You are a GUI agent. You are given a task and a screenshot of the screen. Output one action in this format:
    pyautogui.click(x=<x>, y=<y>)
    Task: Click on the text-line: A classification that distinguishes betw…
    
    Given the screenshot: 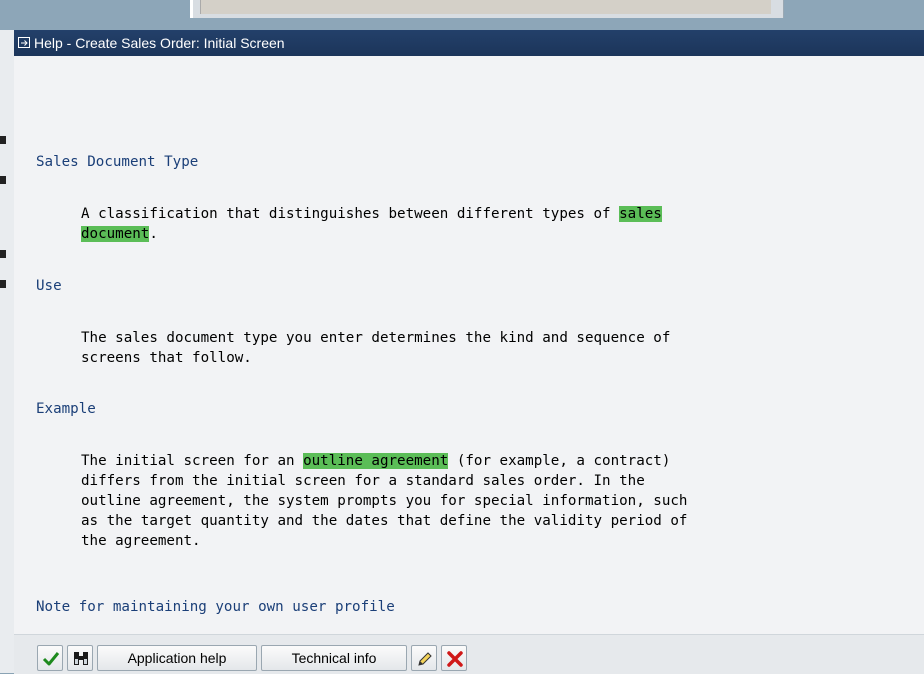 What is the action you would take?
    pyautogui.click(x=371, y=214)
    